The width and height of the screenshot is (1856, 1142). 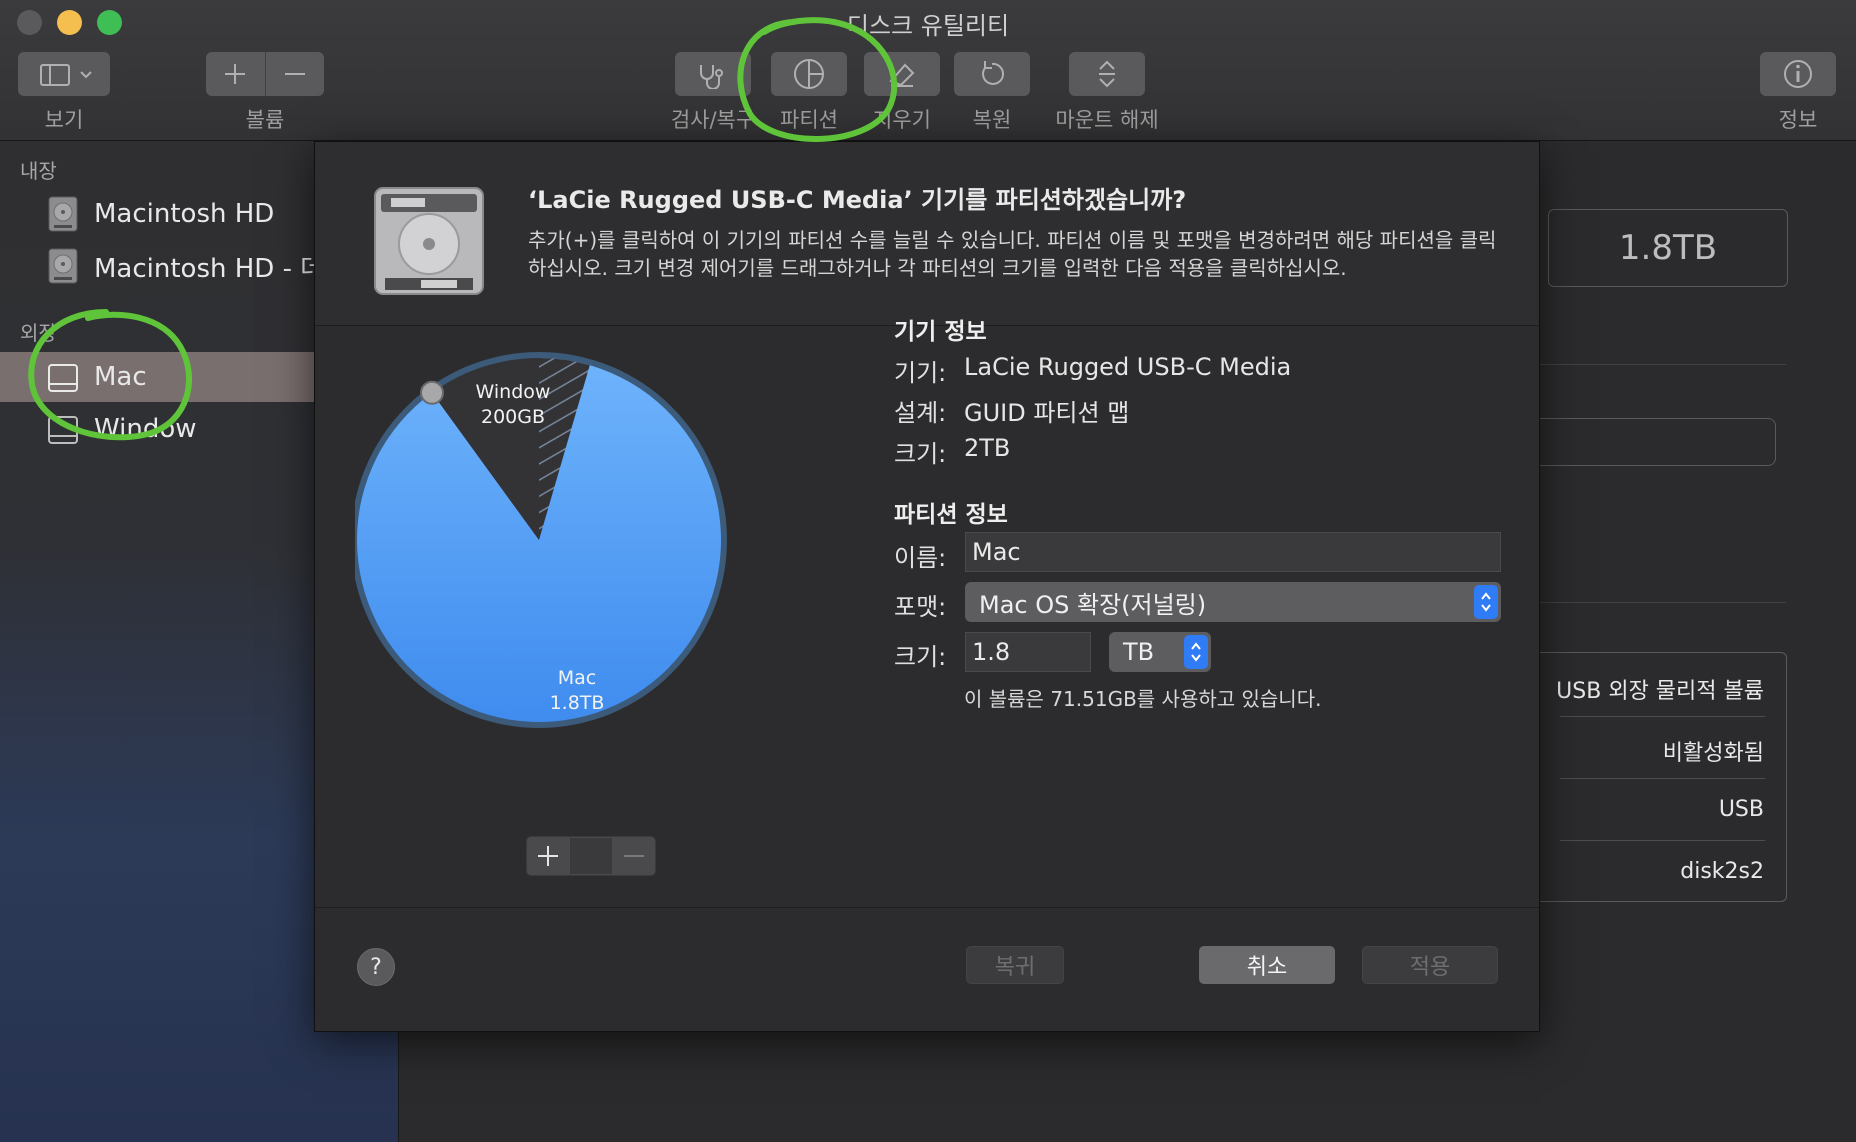 What do you see at coordinates (577, 703) in the screenshot?
I see `pie-label-mac-size: 1.8TB` at bounding box center [577, 703].